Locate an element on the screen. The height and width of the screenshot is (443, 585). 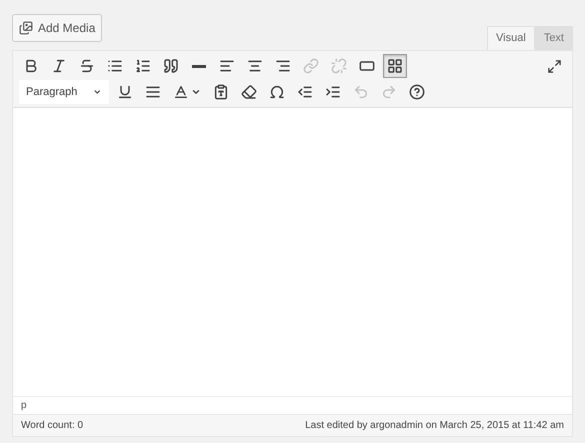
element-path: p is located at coordinates (24, 405).